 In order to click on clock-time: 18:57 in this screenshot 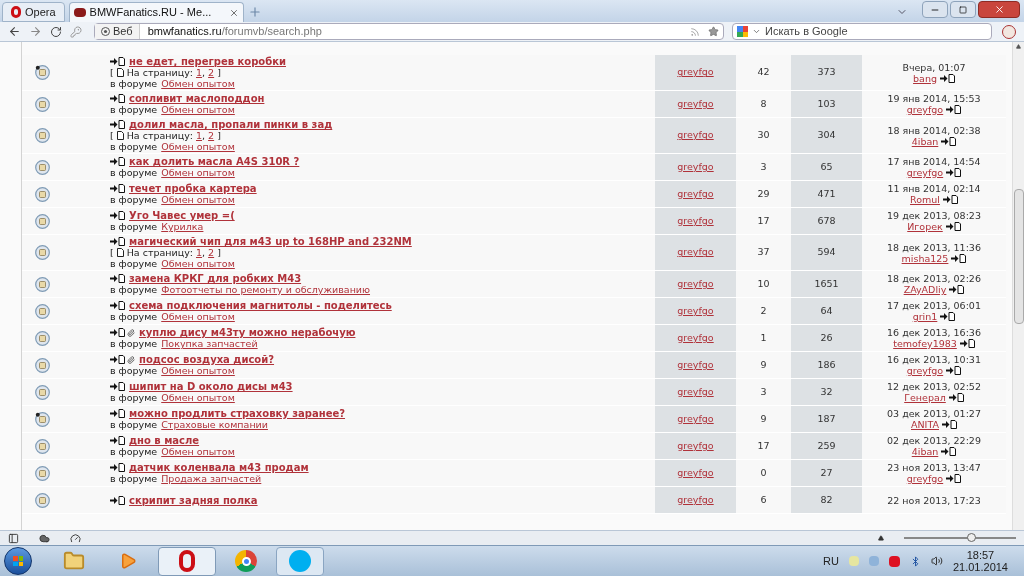, I will do `click(980, 555)`.